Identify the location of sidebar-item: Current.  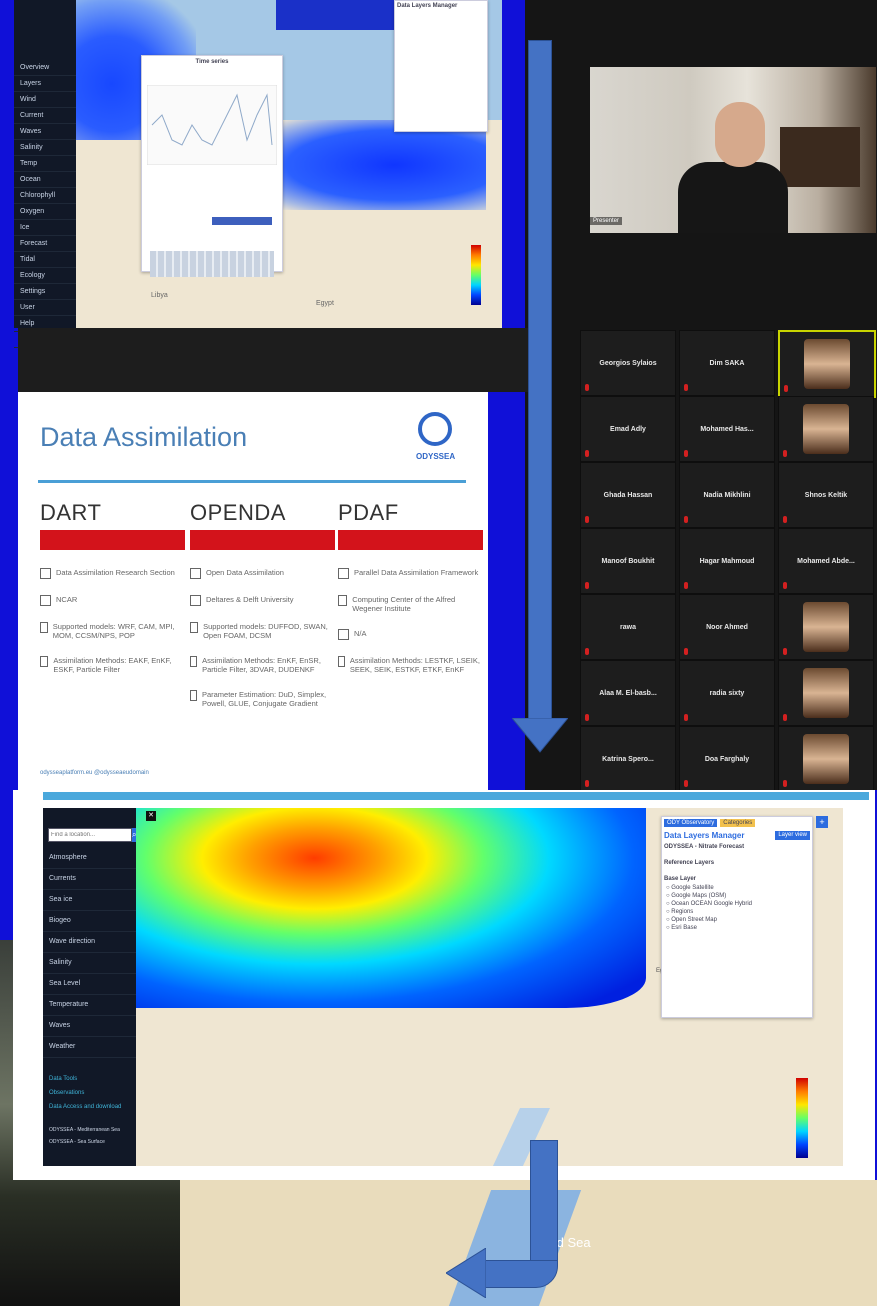
(45, 116).